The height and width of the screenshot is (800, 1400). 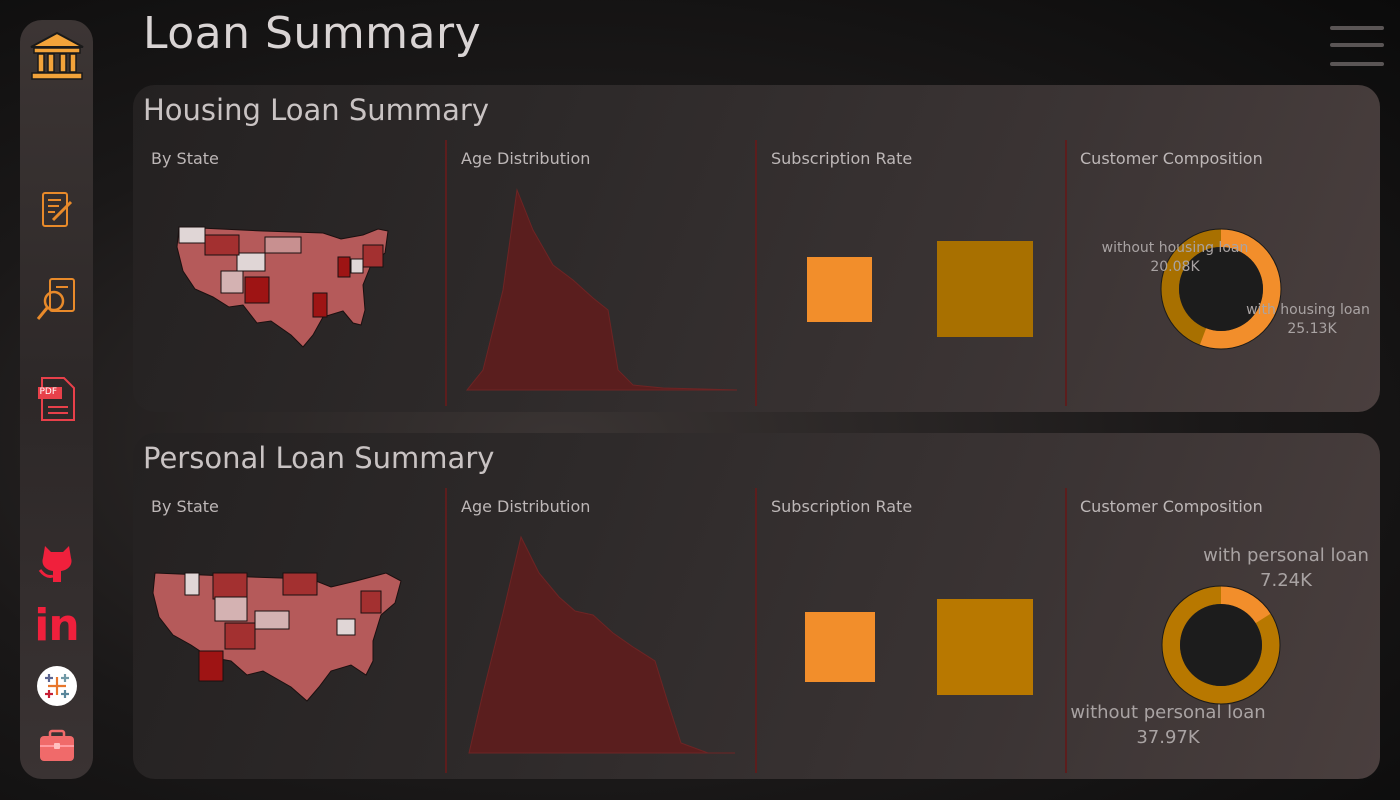 I want to click on donut-label-text: with personal loan, so click(x=1286, y=555).